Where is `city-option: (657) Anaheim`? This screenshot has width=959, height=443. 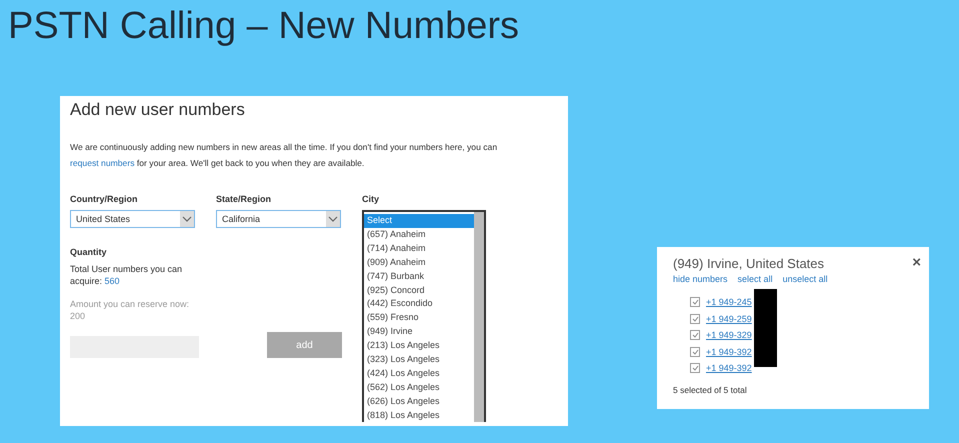
city-option: (657) Anaheim is located at coordinates (419, 235).